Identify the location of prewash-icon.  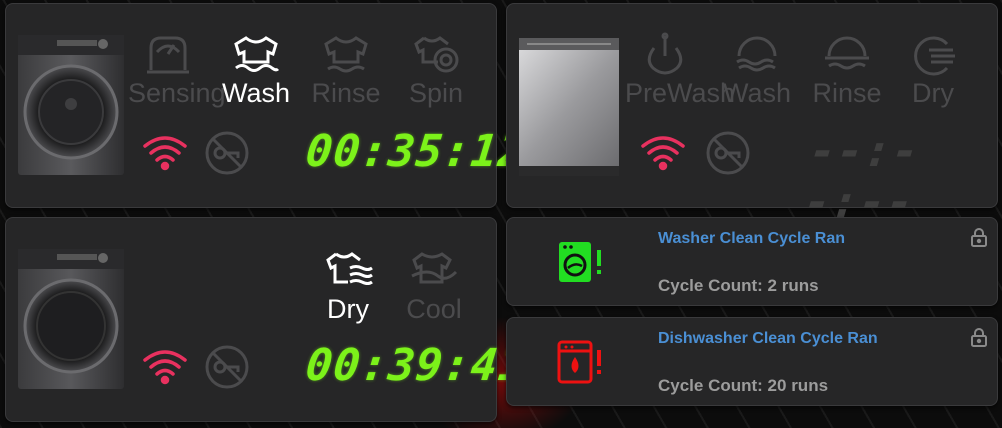
(665, 53).